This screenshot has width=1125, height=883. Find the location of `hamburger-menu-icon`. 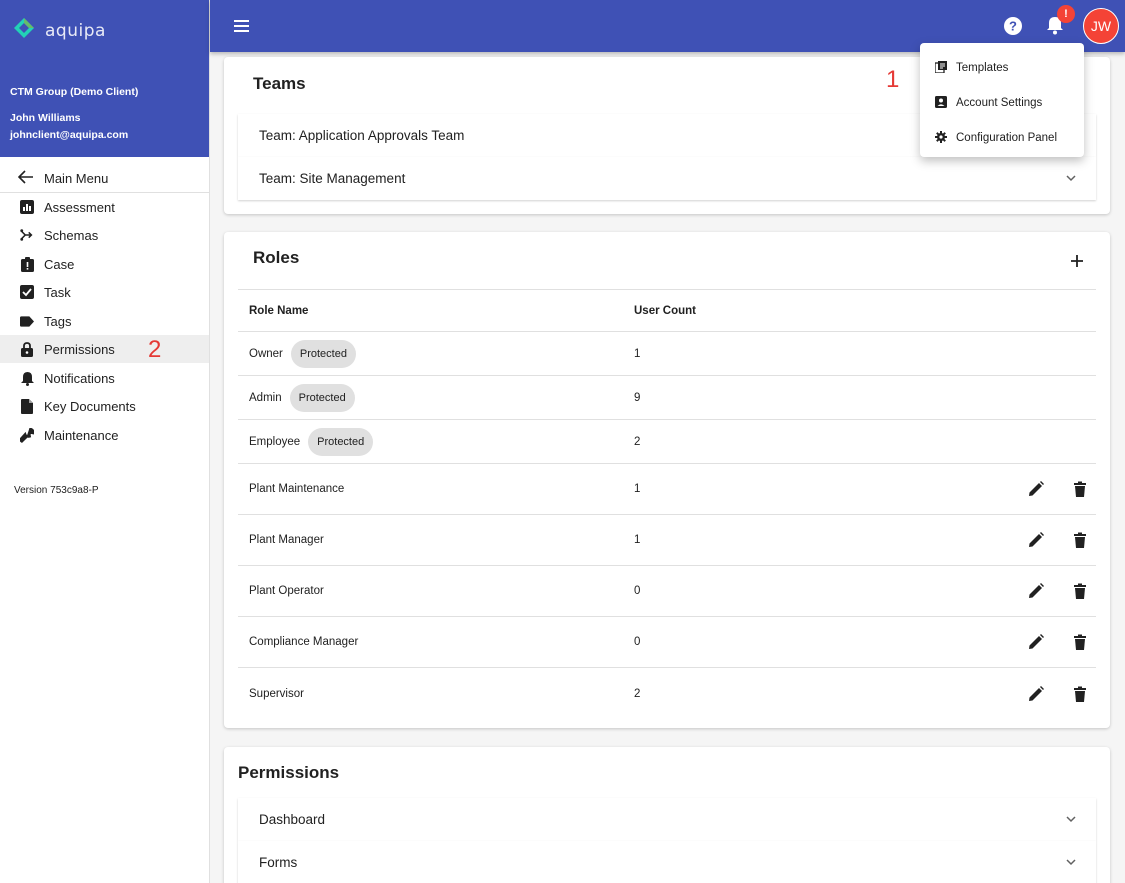

hamburger-menu-icon is located at coordinates (242, 26).